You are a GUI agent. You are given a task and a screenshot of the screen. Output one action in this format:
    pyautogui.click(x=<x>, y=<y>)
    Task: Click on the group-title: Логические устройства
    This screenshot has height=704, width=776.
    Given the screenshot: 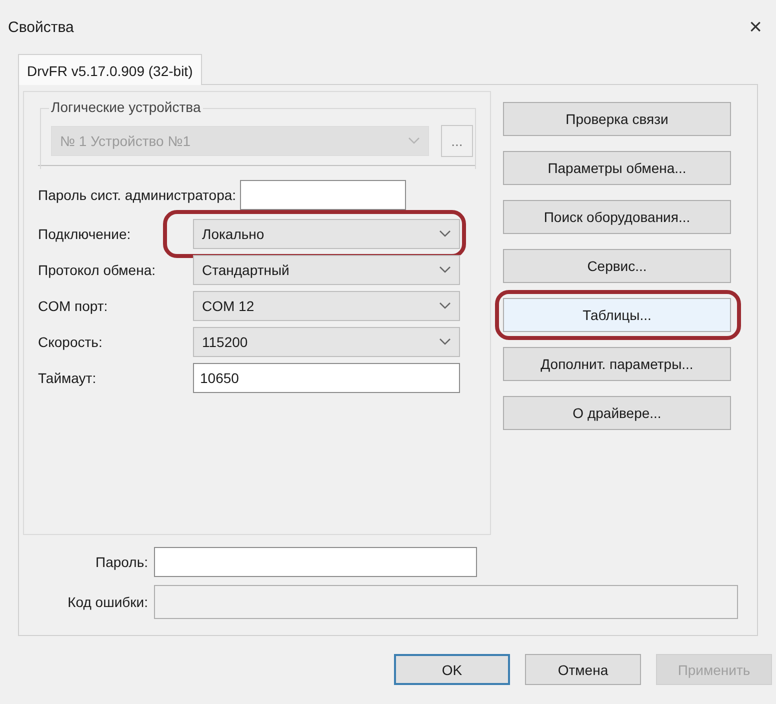 What is the action you would take?
    pyautogui.click(x=126, y=107)
    